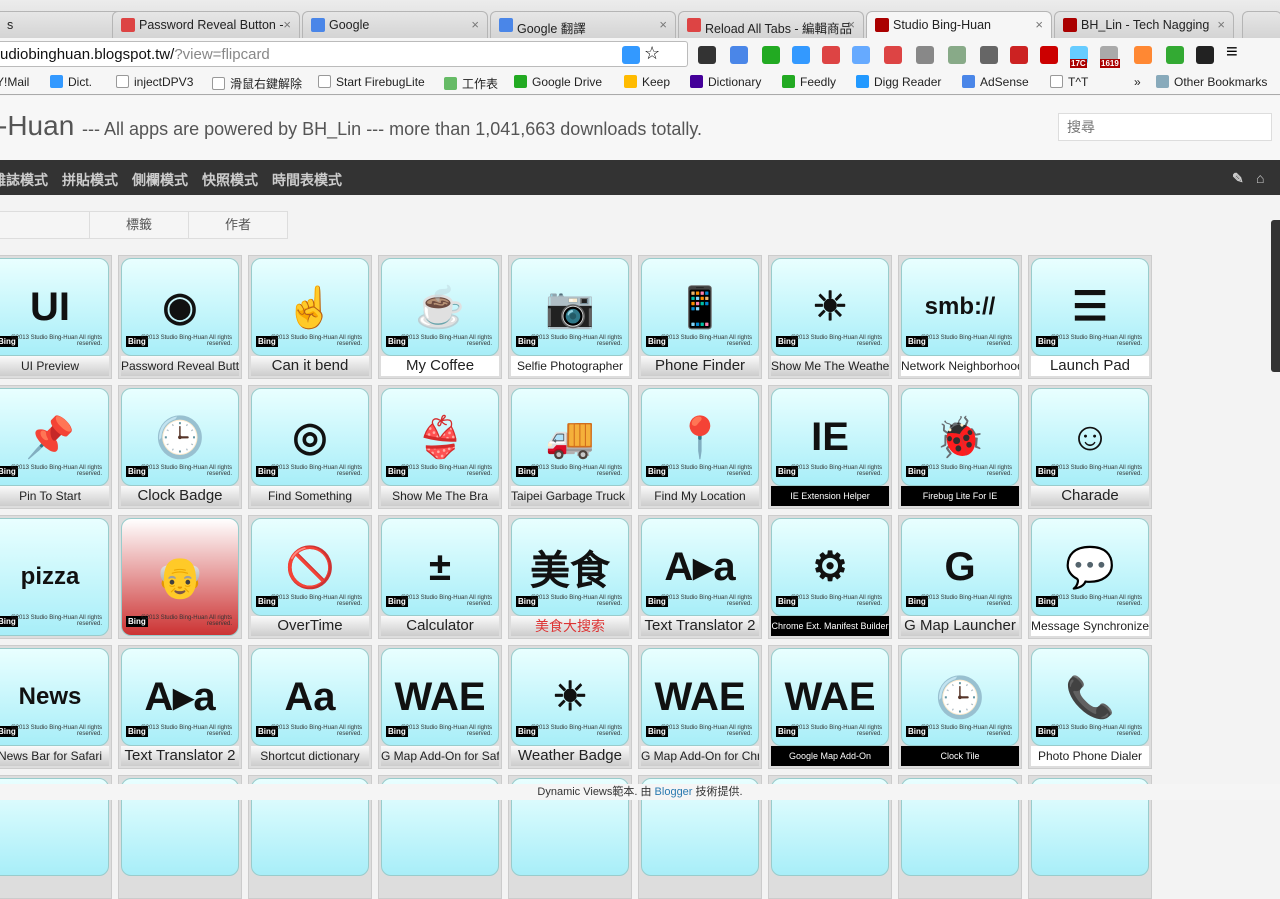 The image size is (1280, 899). What do you see at coordinates (583, 24) in the screenshot?
I see `browser-tab: Google 翻譯 ×` at bounding box center [583, 24].